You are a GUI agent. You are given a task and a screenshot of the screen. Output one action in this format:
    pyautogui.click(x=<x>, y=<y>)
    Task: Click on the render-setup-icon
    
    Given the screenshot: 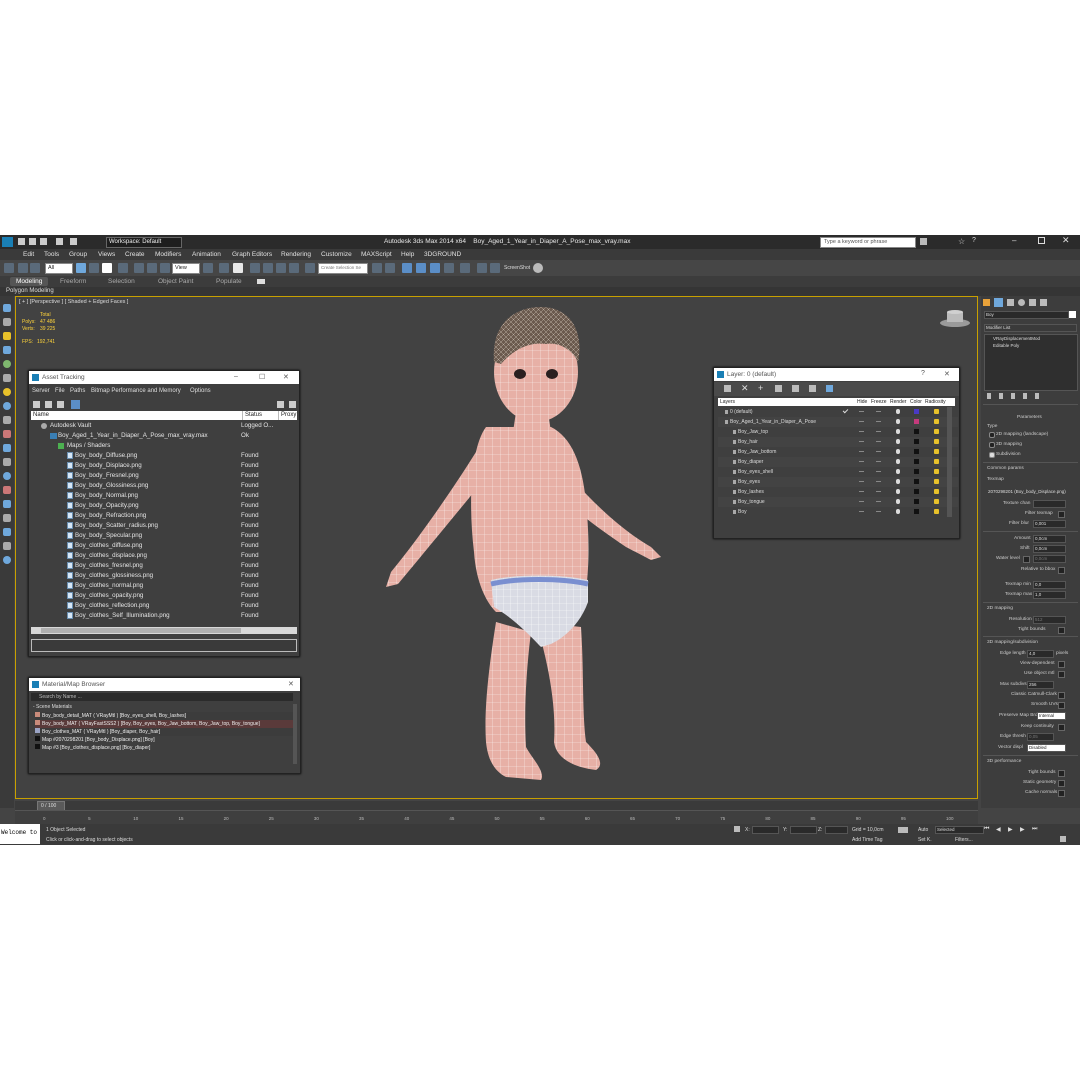 What is the action you would take?
    pyautogui.click(x=482, y=268)
    